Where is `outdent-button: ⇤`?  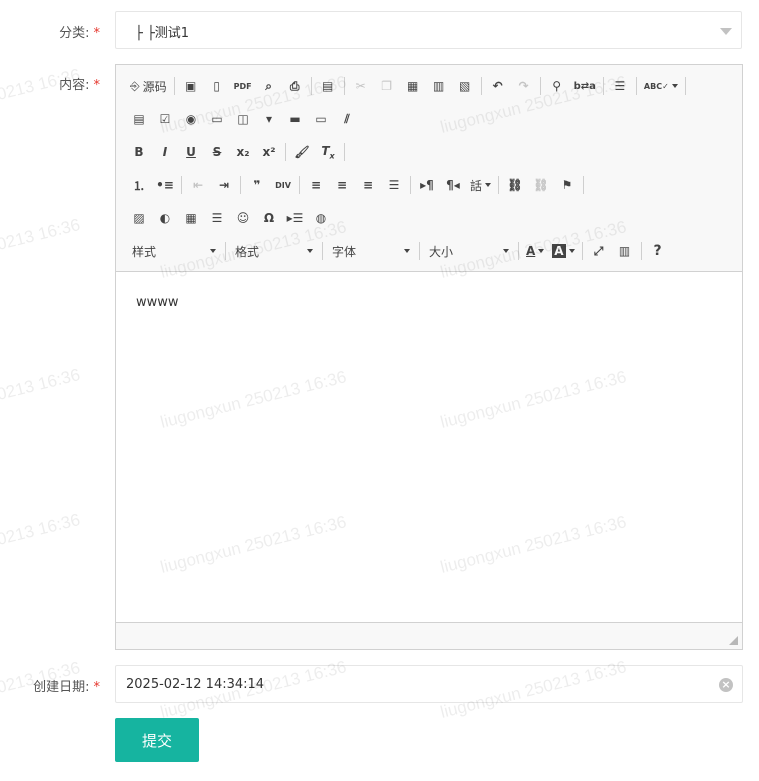 outdent-button: ⇤ is located at coordinates (198, 185).